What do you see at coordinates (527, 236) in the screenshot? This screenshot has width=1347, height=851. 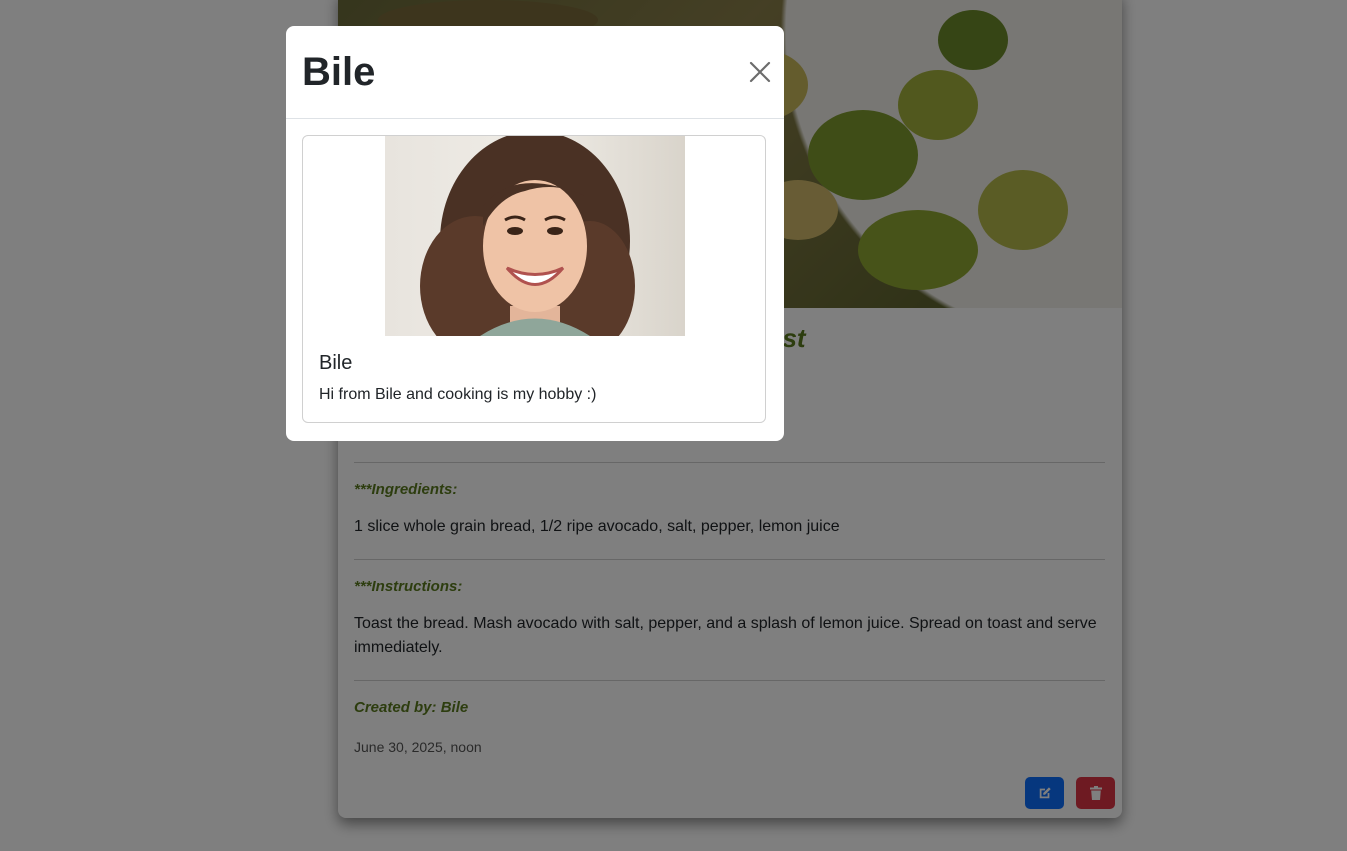 I see `portrait-illustration` at bounding box center [527, 236].